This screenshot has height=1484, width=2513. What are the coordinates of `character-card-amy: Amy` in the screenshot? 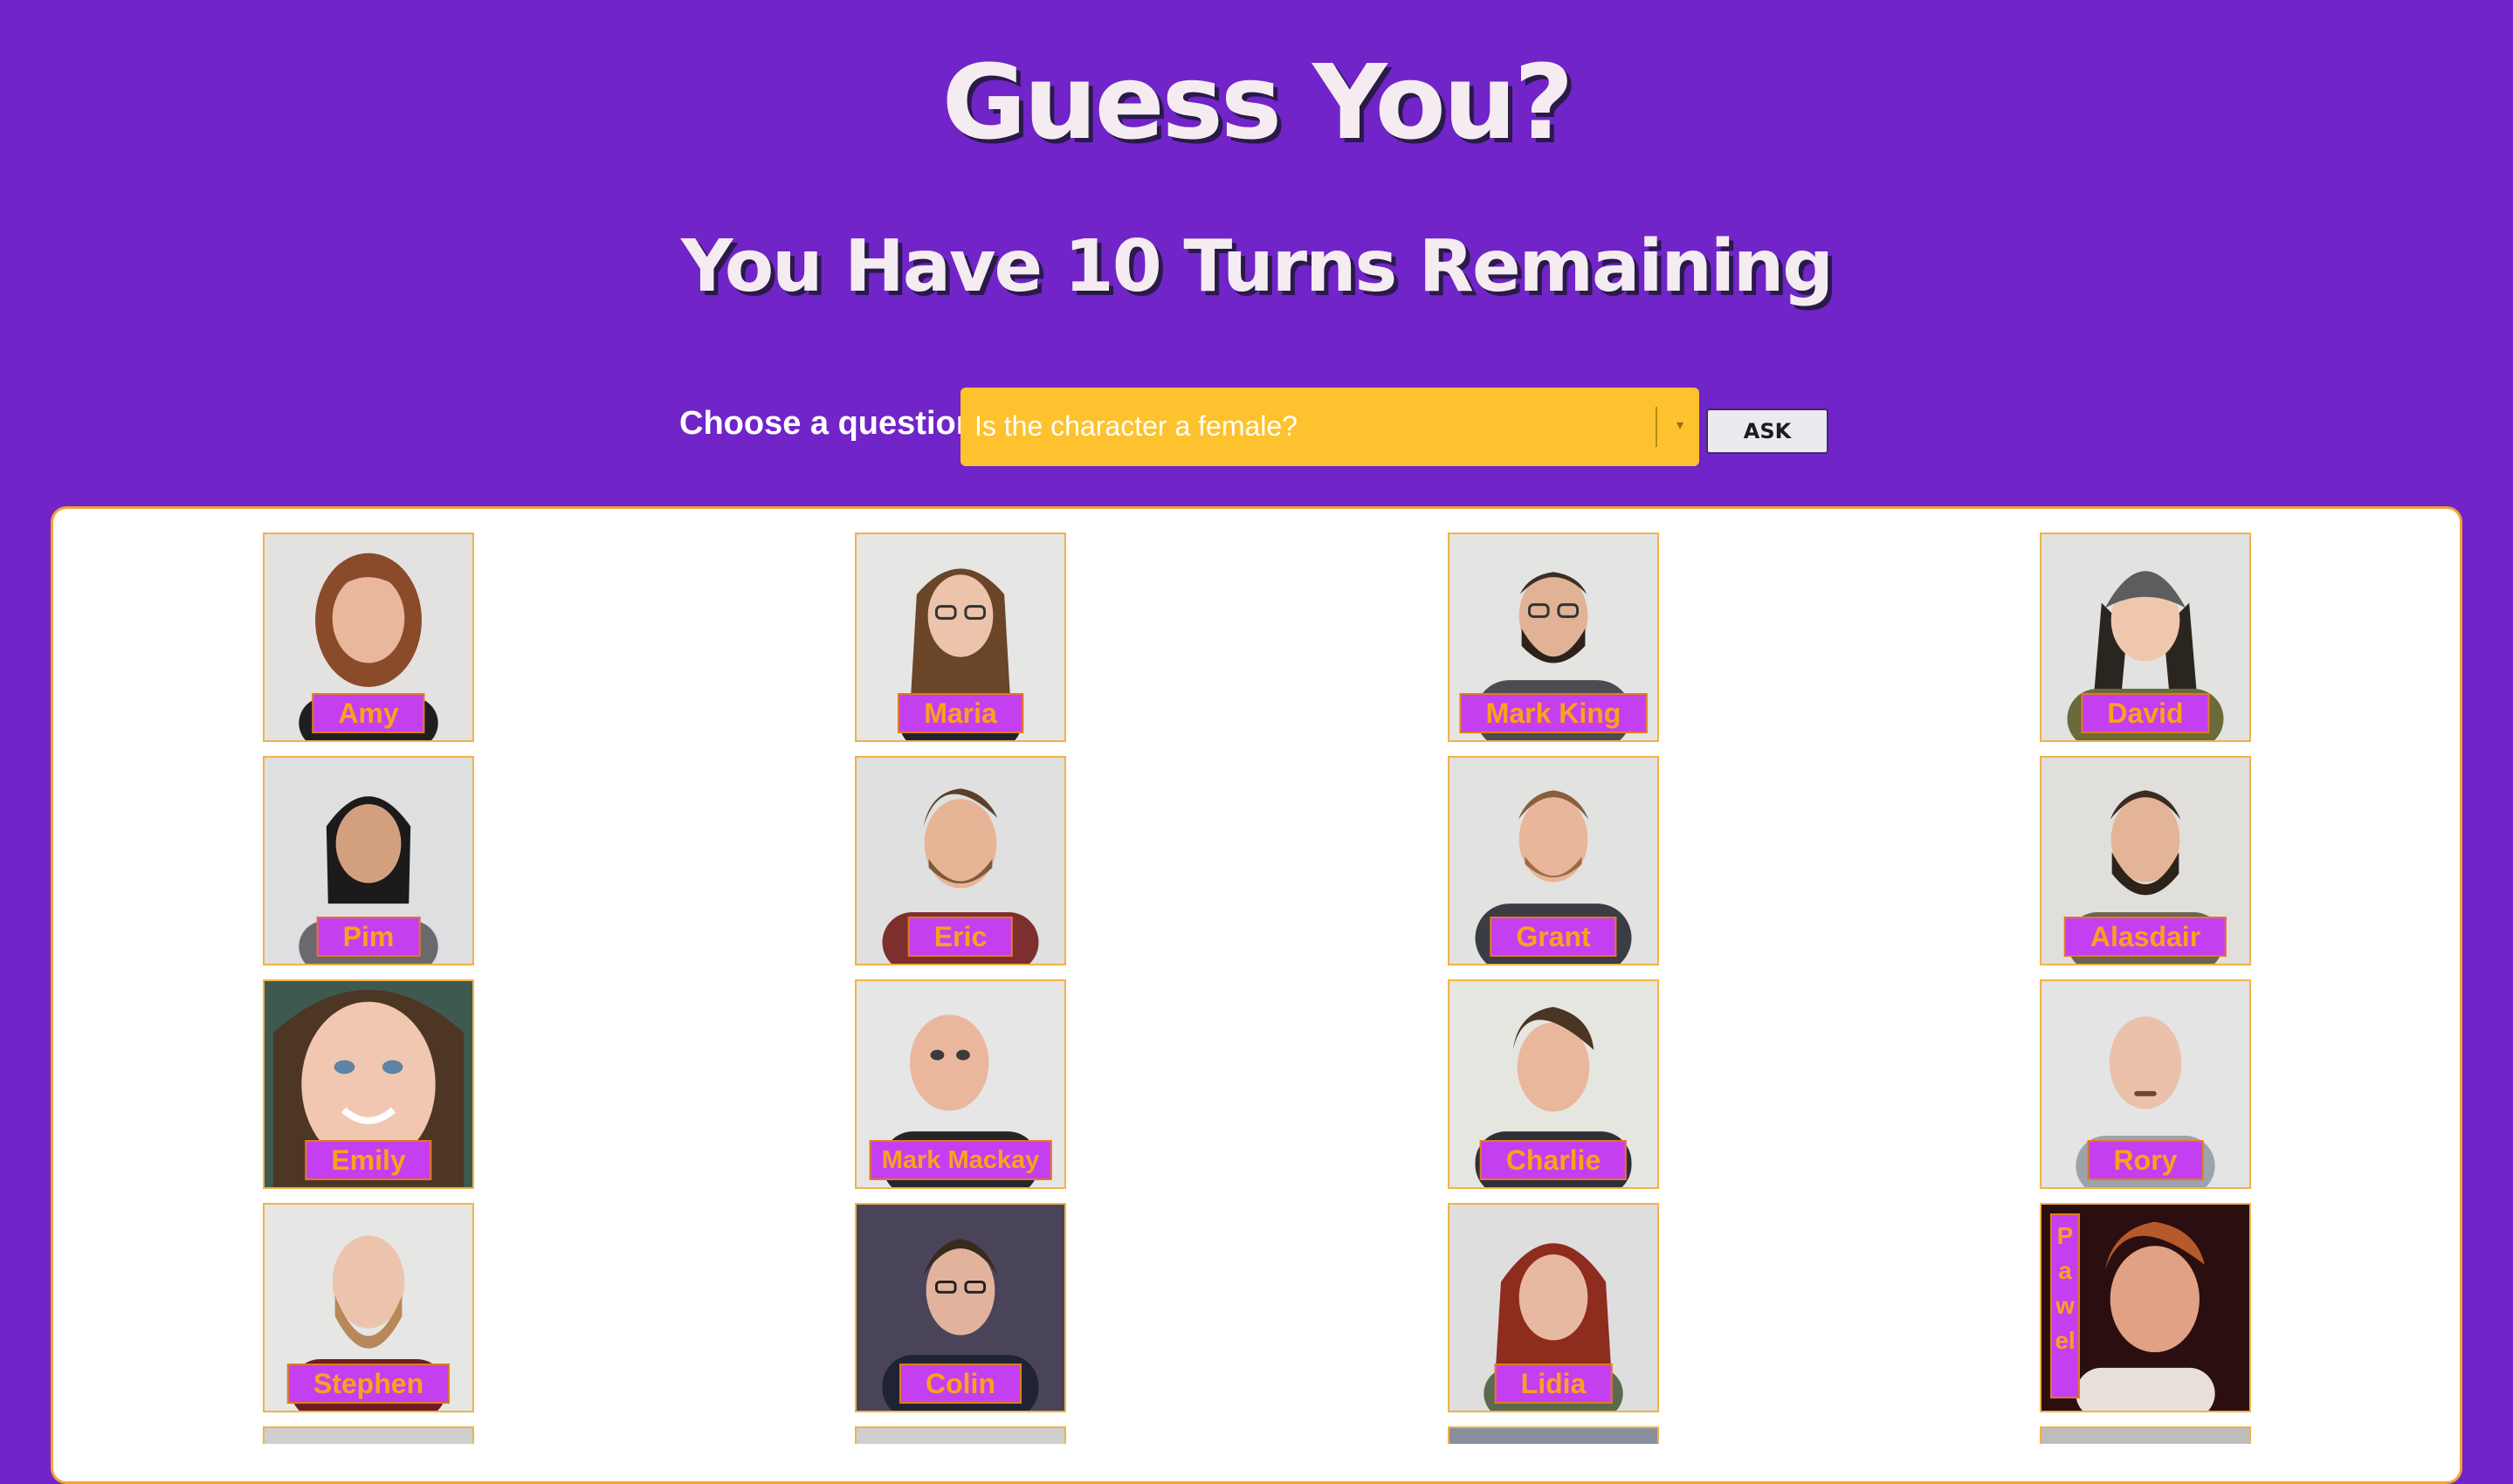 It's located at (368, 637).